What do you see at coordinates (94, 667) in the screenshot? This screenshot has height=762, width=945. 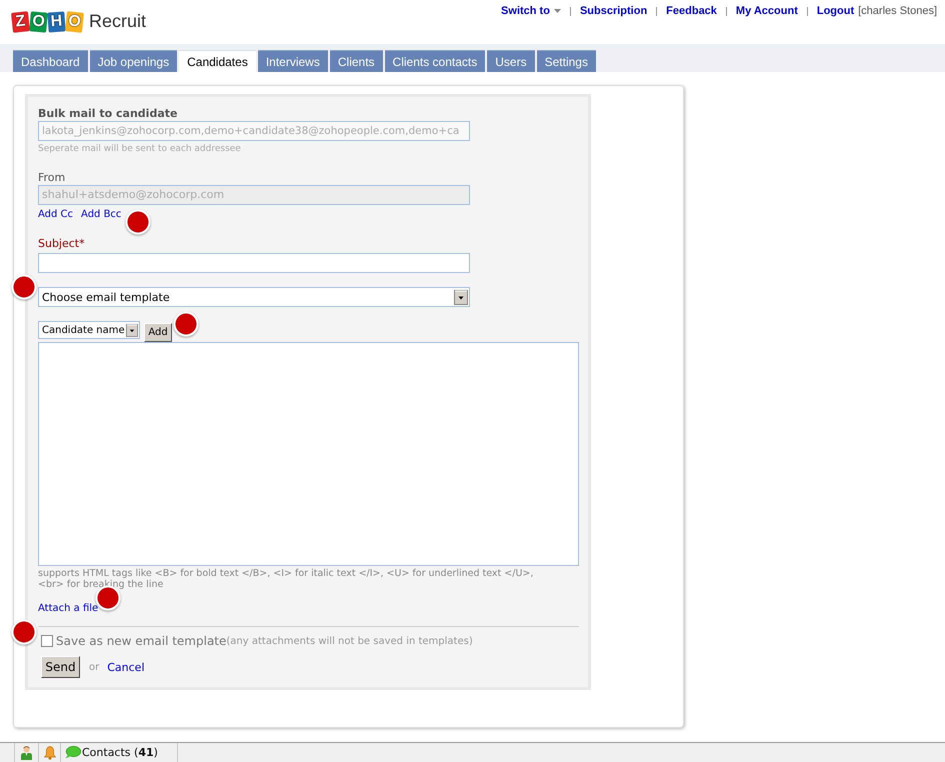 I see `or-text: or` at bounding box center [94, 667].